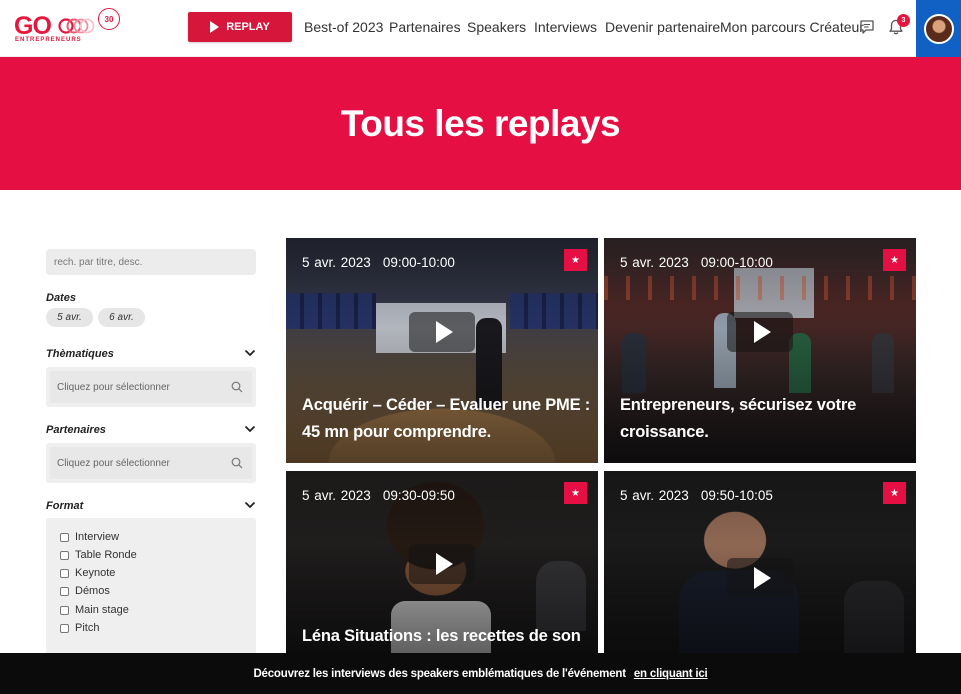 Image resolution: width=961 pixels, height=694 pixels. I want to click on logo-subtitle: ENTREPRENEURS, so click(48, 40).